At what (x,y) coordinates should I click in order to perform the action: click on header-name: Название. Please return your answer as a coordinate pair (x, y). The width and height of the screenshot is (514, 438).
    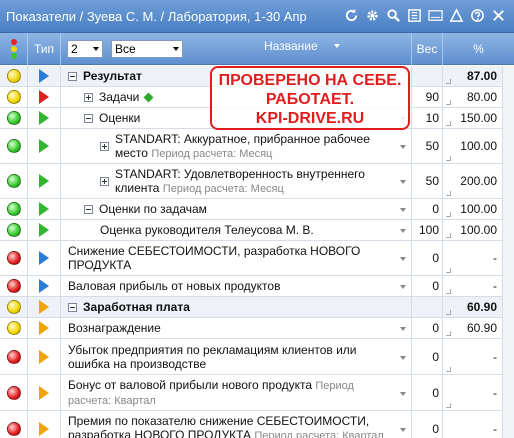
    Looking at the image, I should click on (291, 46).